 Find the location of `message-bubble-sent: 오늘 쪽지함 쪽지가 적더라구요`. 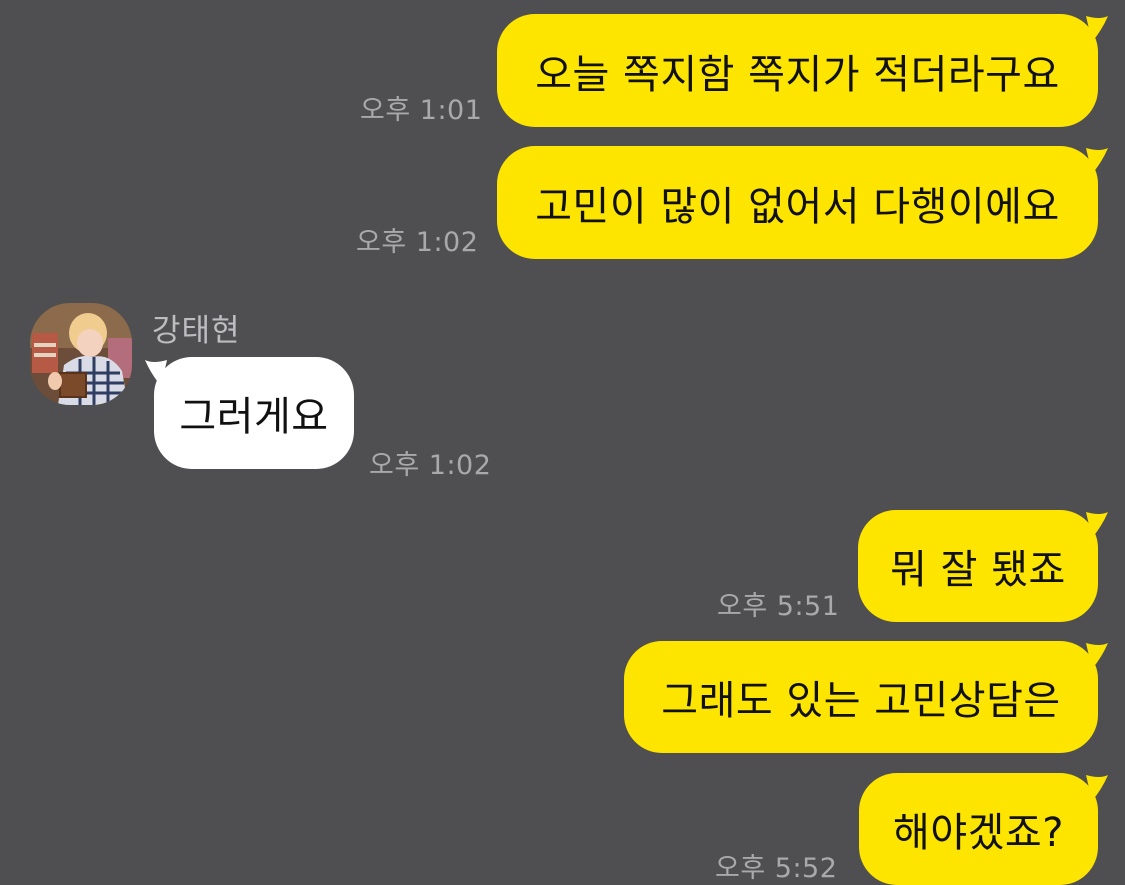

message-bubble-sent: 오늘 쪽지함 쪽지가 적더라구요 is located at coordinates (797, 70).